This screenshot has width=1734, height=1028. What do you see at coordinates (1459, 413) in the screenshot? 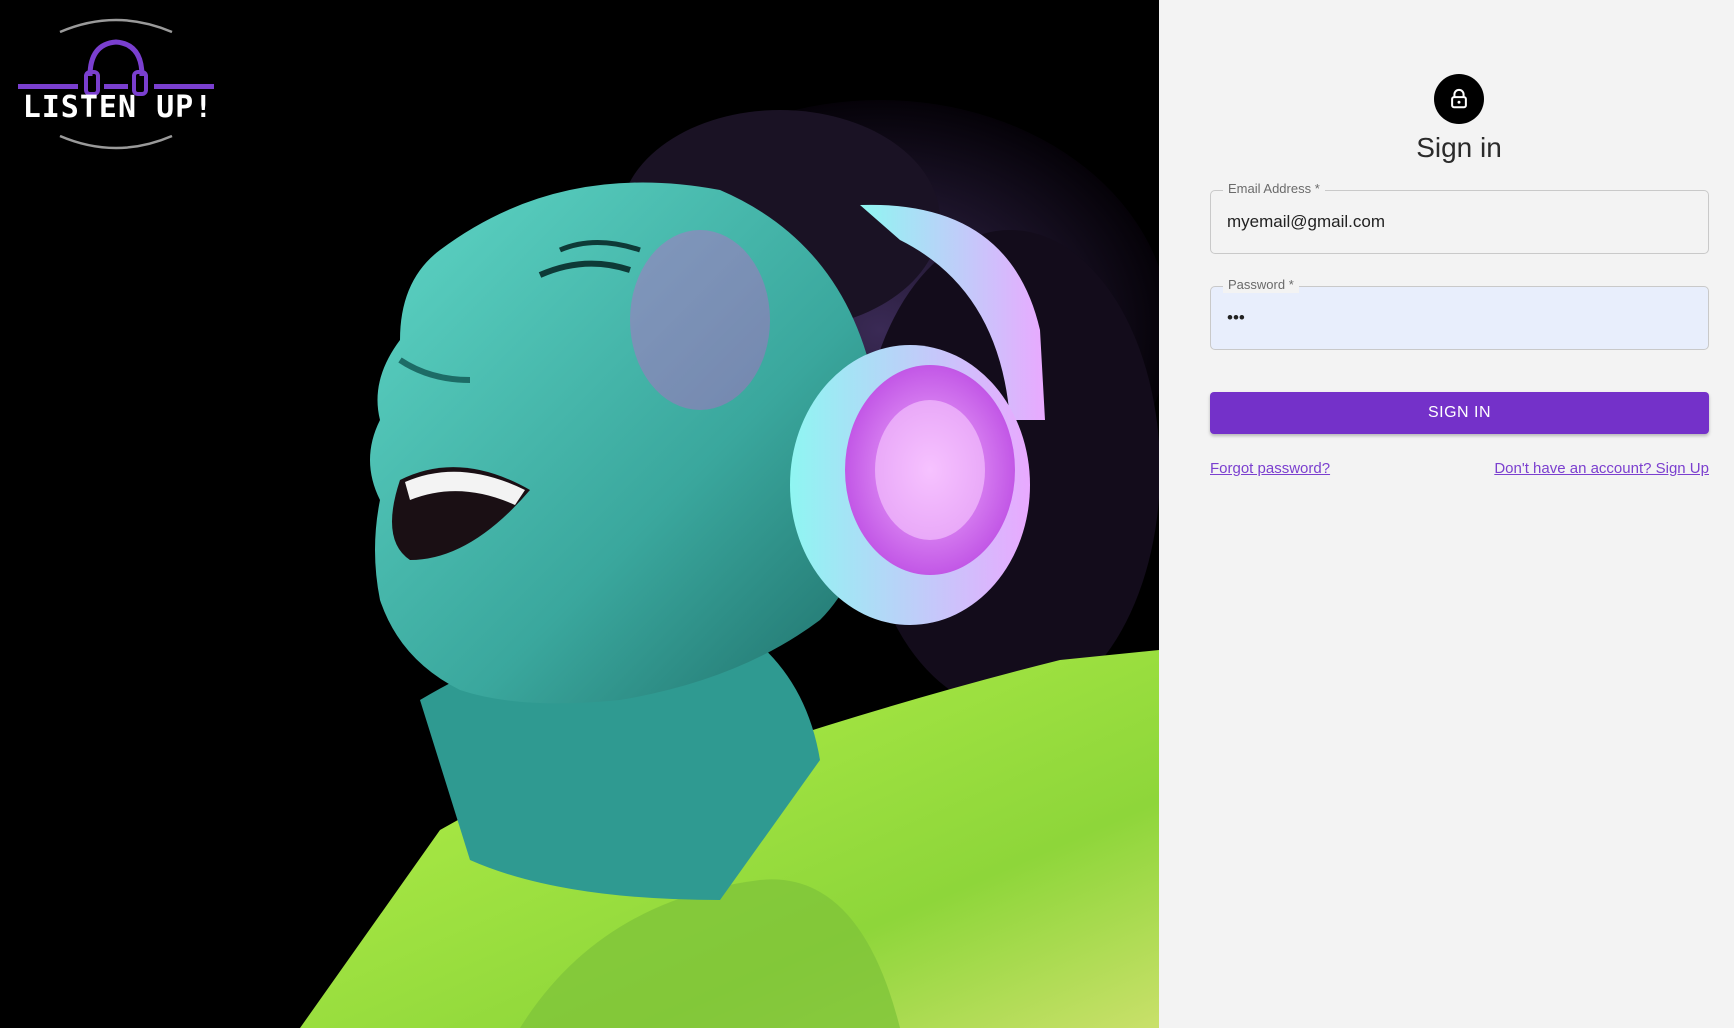
I see `sign-in-button: SIGN IN` at bounding box center [1459, 413].